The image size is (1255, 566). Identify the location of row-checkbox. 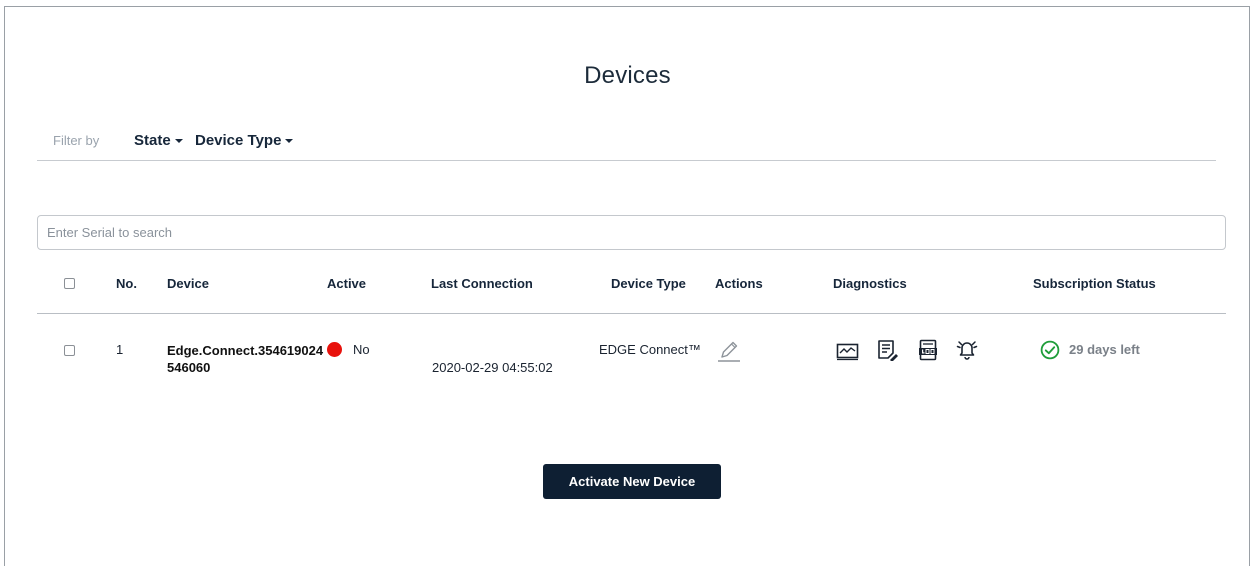
(69, 350).